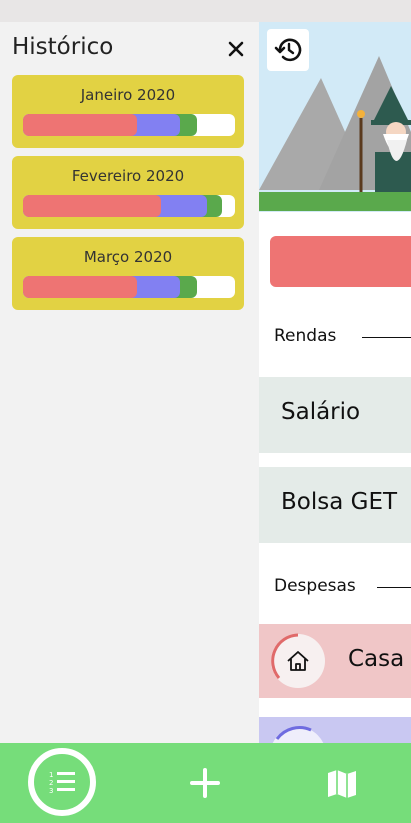 The width and height of the screenshot is (411, 823). I want to click on add-button, so click(205, 783).